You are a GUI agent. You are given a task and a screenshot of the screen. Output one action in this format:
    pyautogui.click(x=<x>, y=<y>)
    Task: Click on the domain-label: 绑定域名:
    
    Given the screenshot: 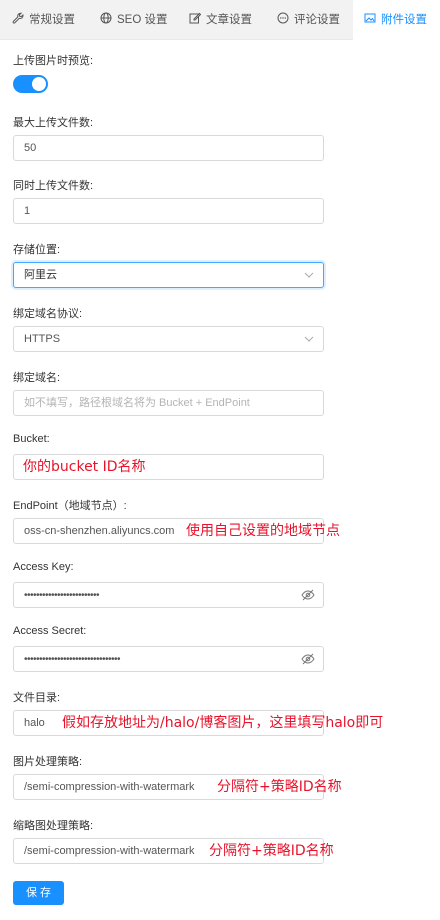 What is the action you would take?
    pyautogui.click(x=37, y=378)
    